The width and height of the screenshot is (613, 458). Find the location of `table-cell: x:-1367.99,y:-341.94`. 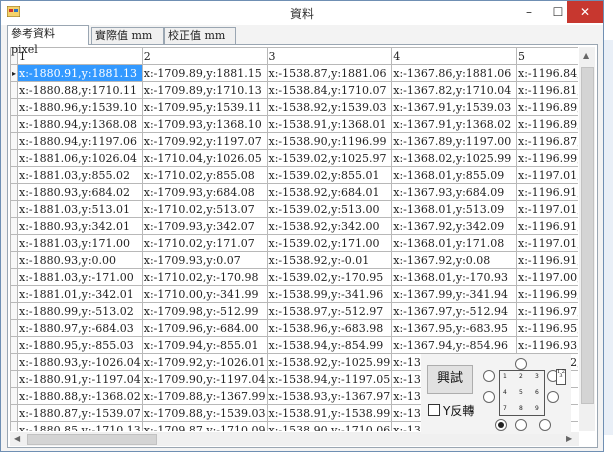

table-cell: x:-1367.99,y:-341.94 is located at coordinates (454, 294).